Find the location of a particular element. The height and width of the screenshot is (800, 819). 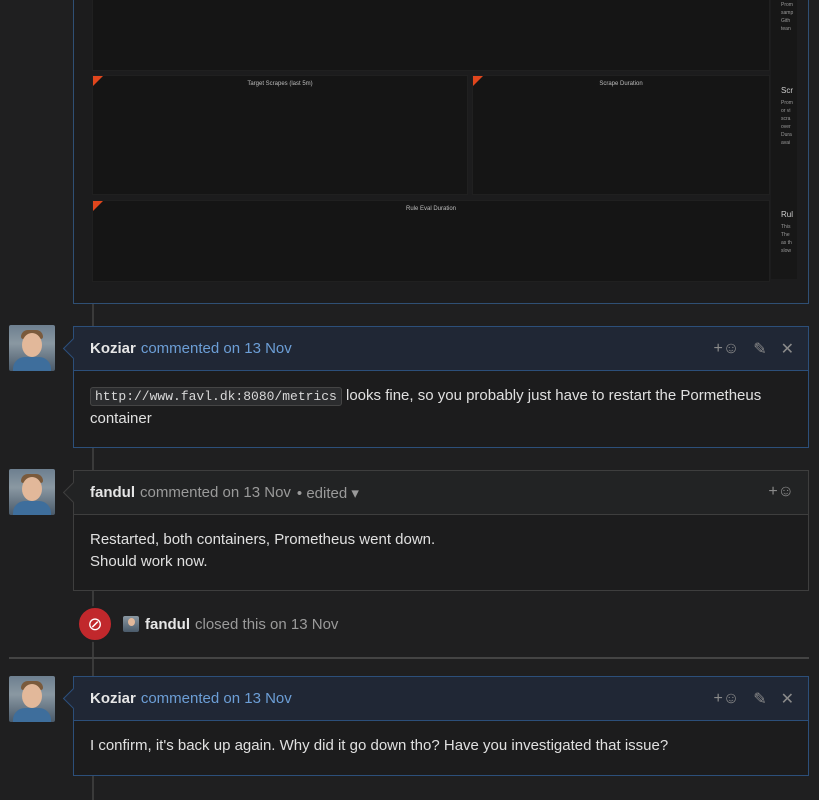

event-text: closed this on 13 Nov is located at coordinates (267, 624).